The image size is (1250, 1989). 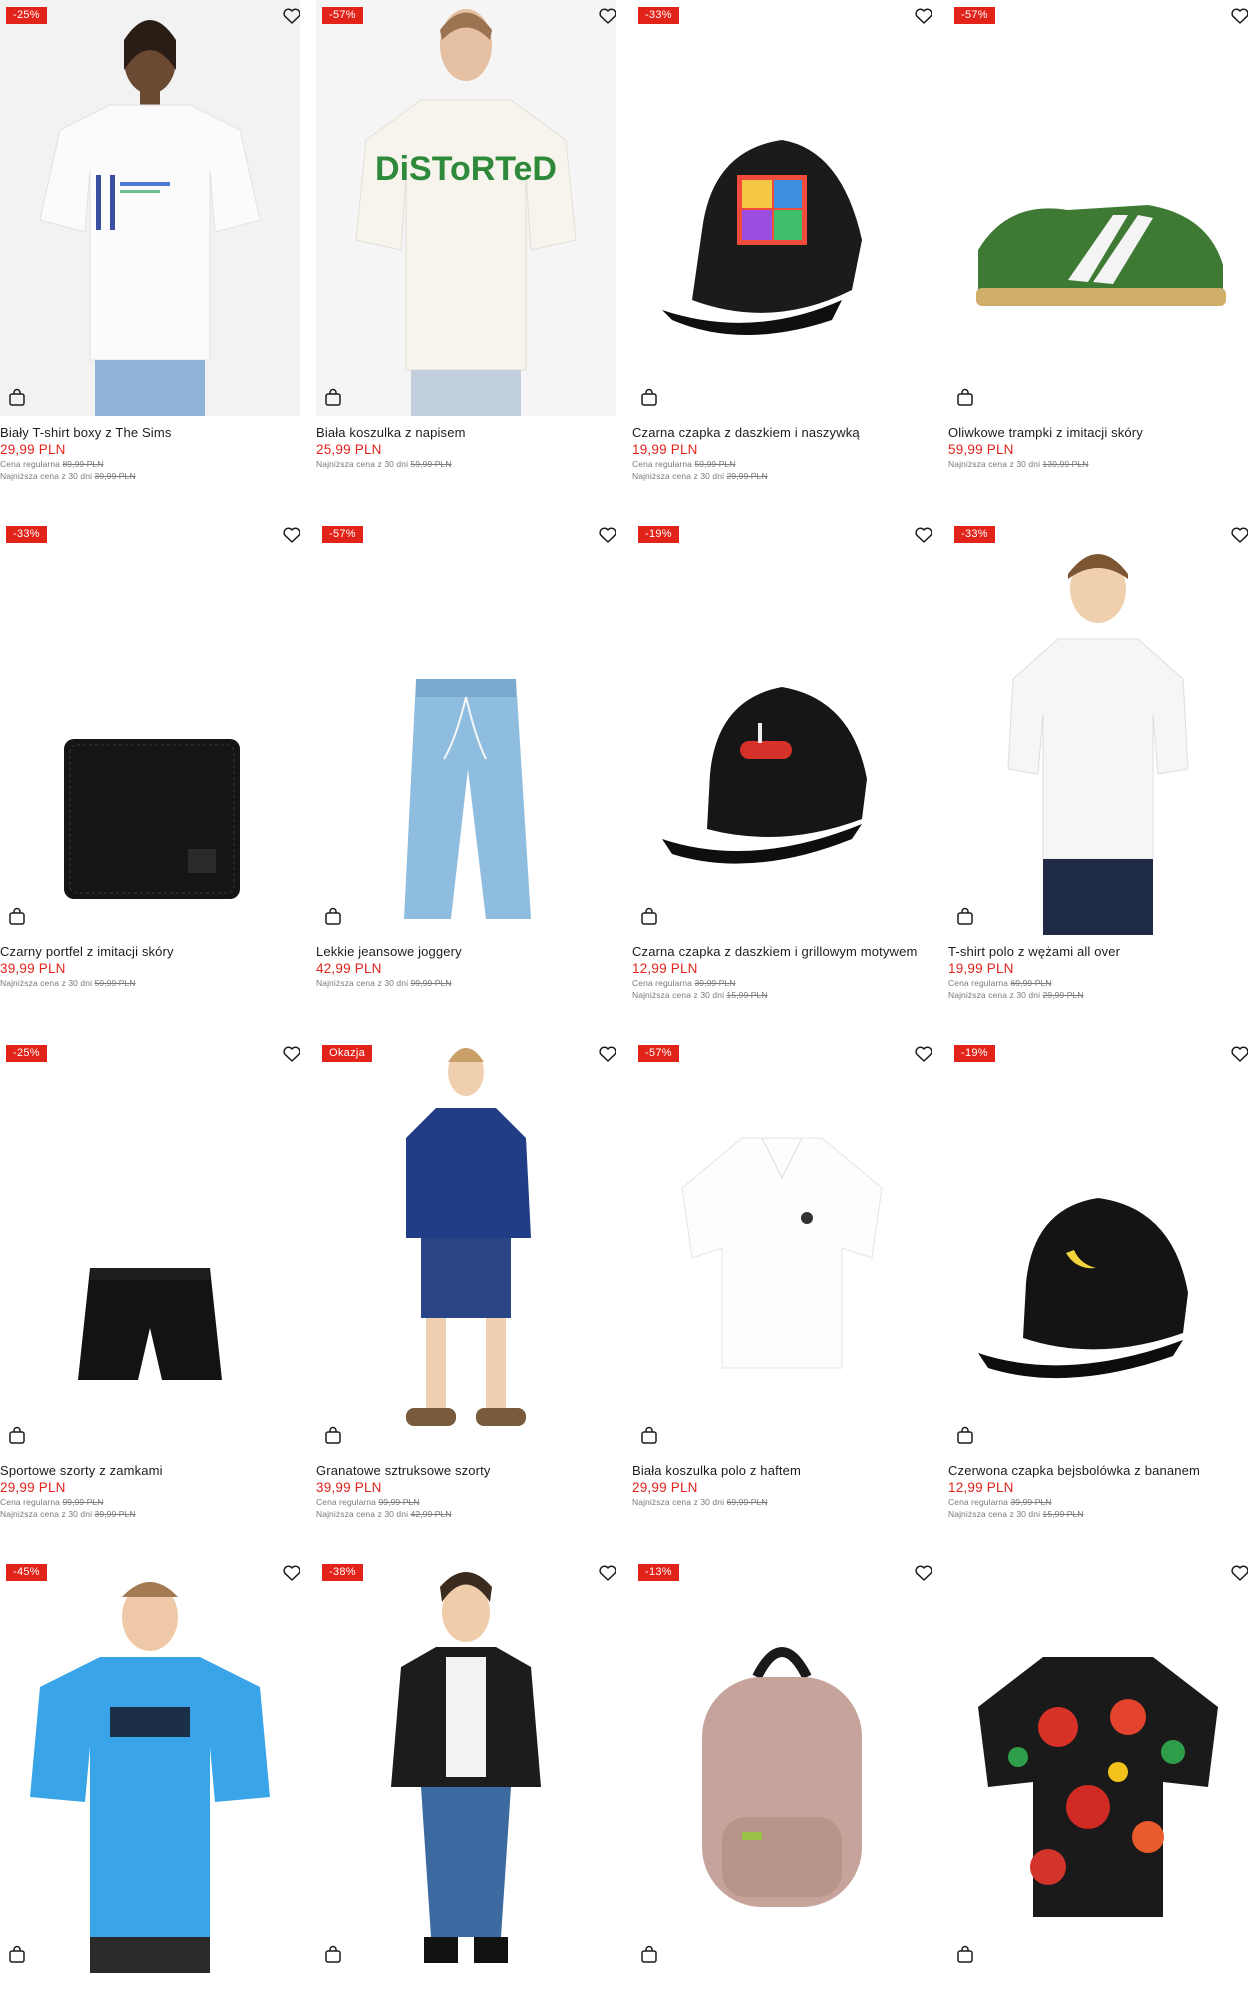 I want to click on product-name: Czarny portfel z imitacji skóry, so click(x=150, y=952).